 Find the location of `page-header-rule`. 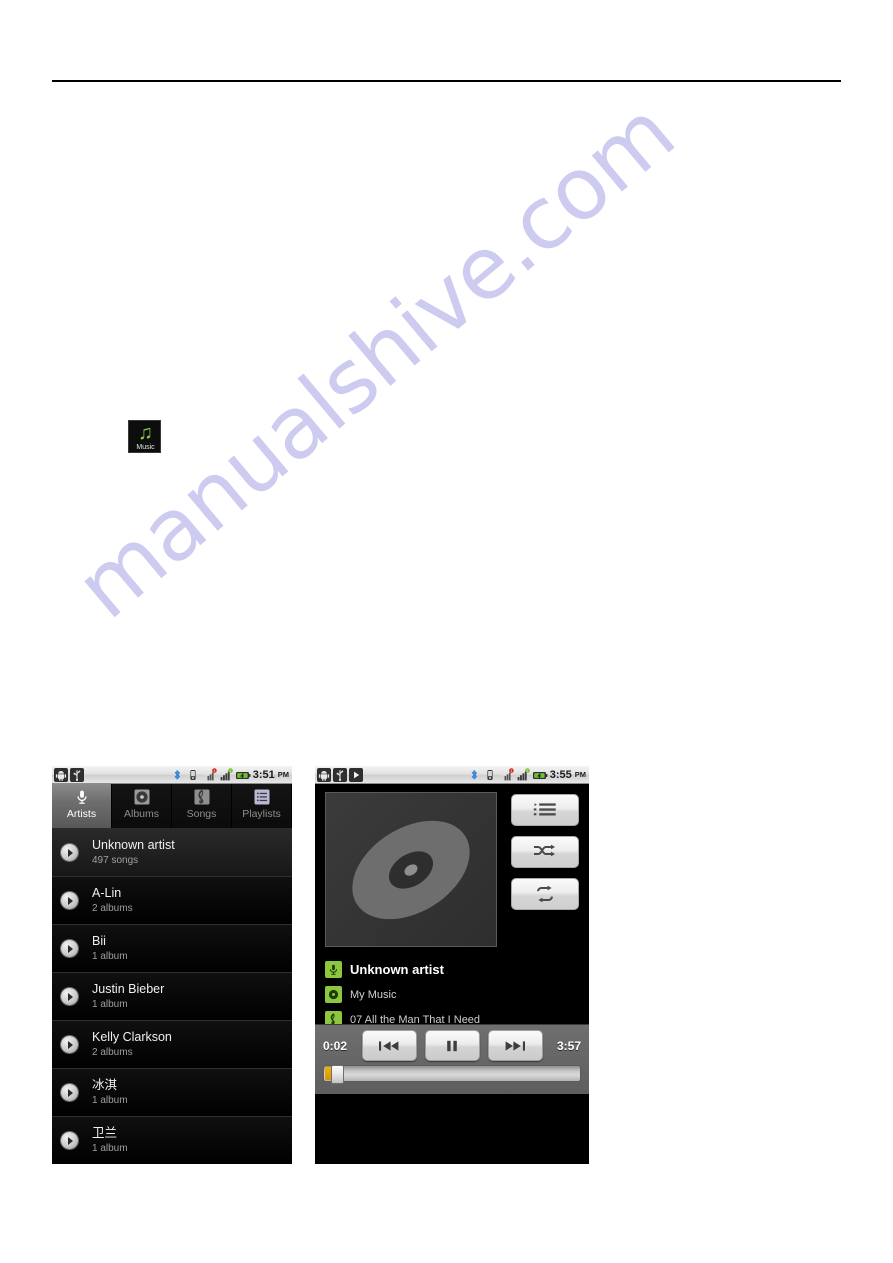

page-header-rule is located at coordinates (446, 81).